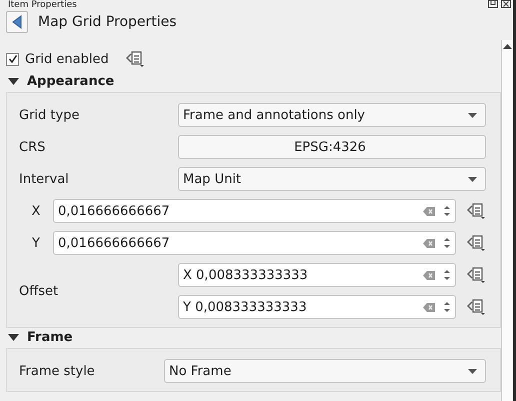  I want to click on field-label: X, so click(36, 211).